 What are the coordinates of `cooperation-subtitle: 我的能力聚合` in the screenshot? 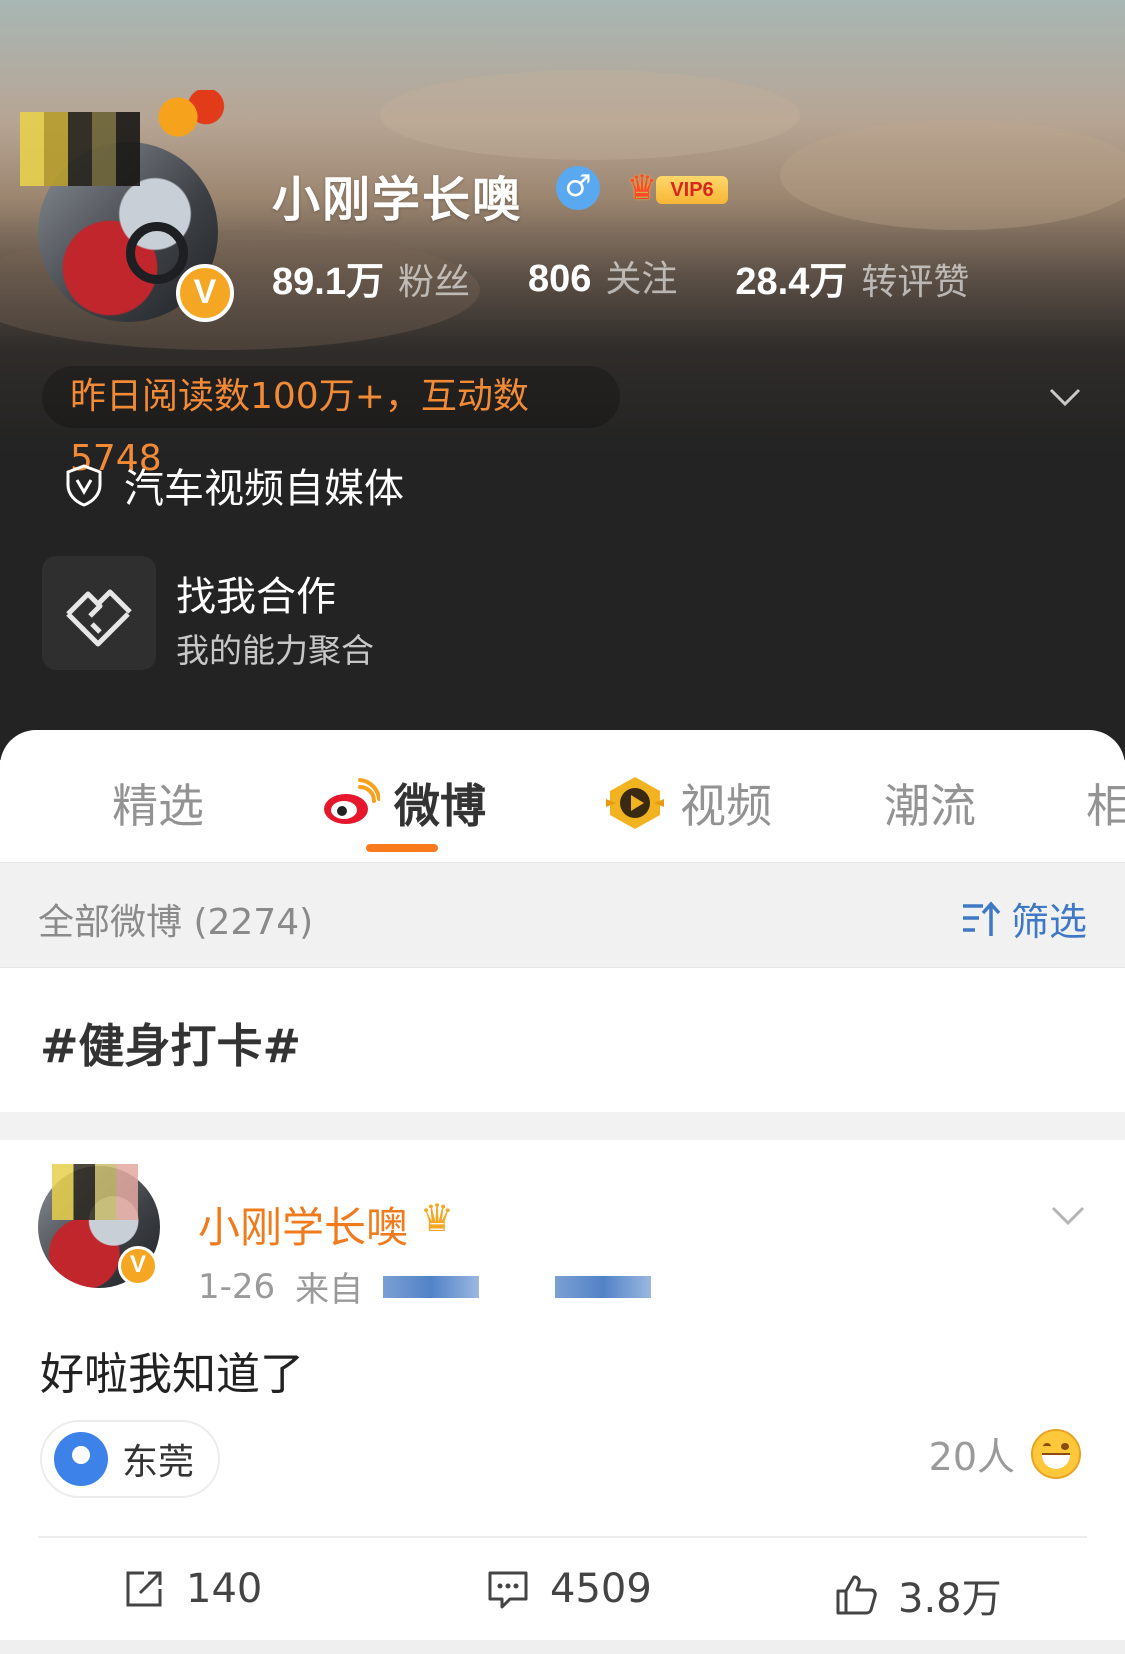 It's located at (275, 650).